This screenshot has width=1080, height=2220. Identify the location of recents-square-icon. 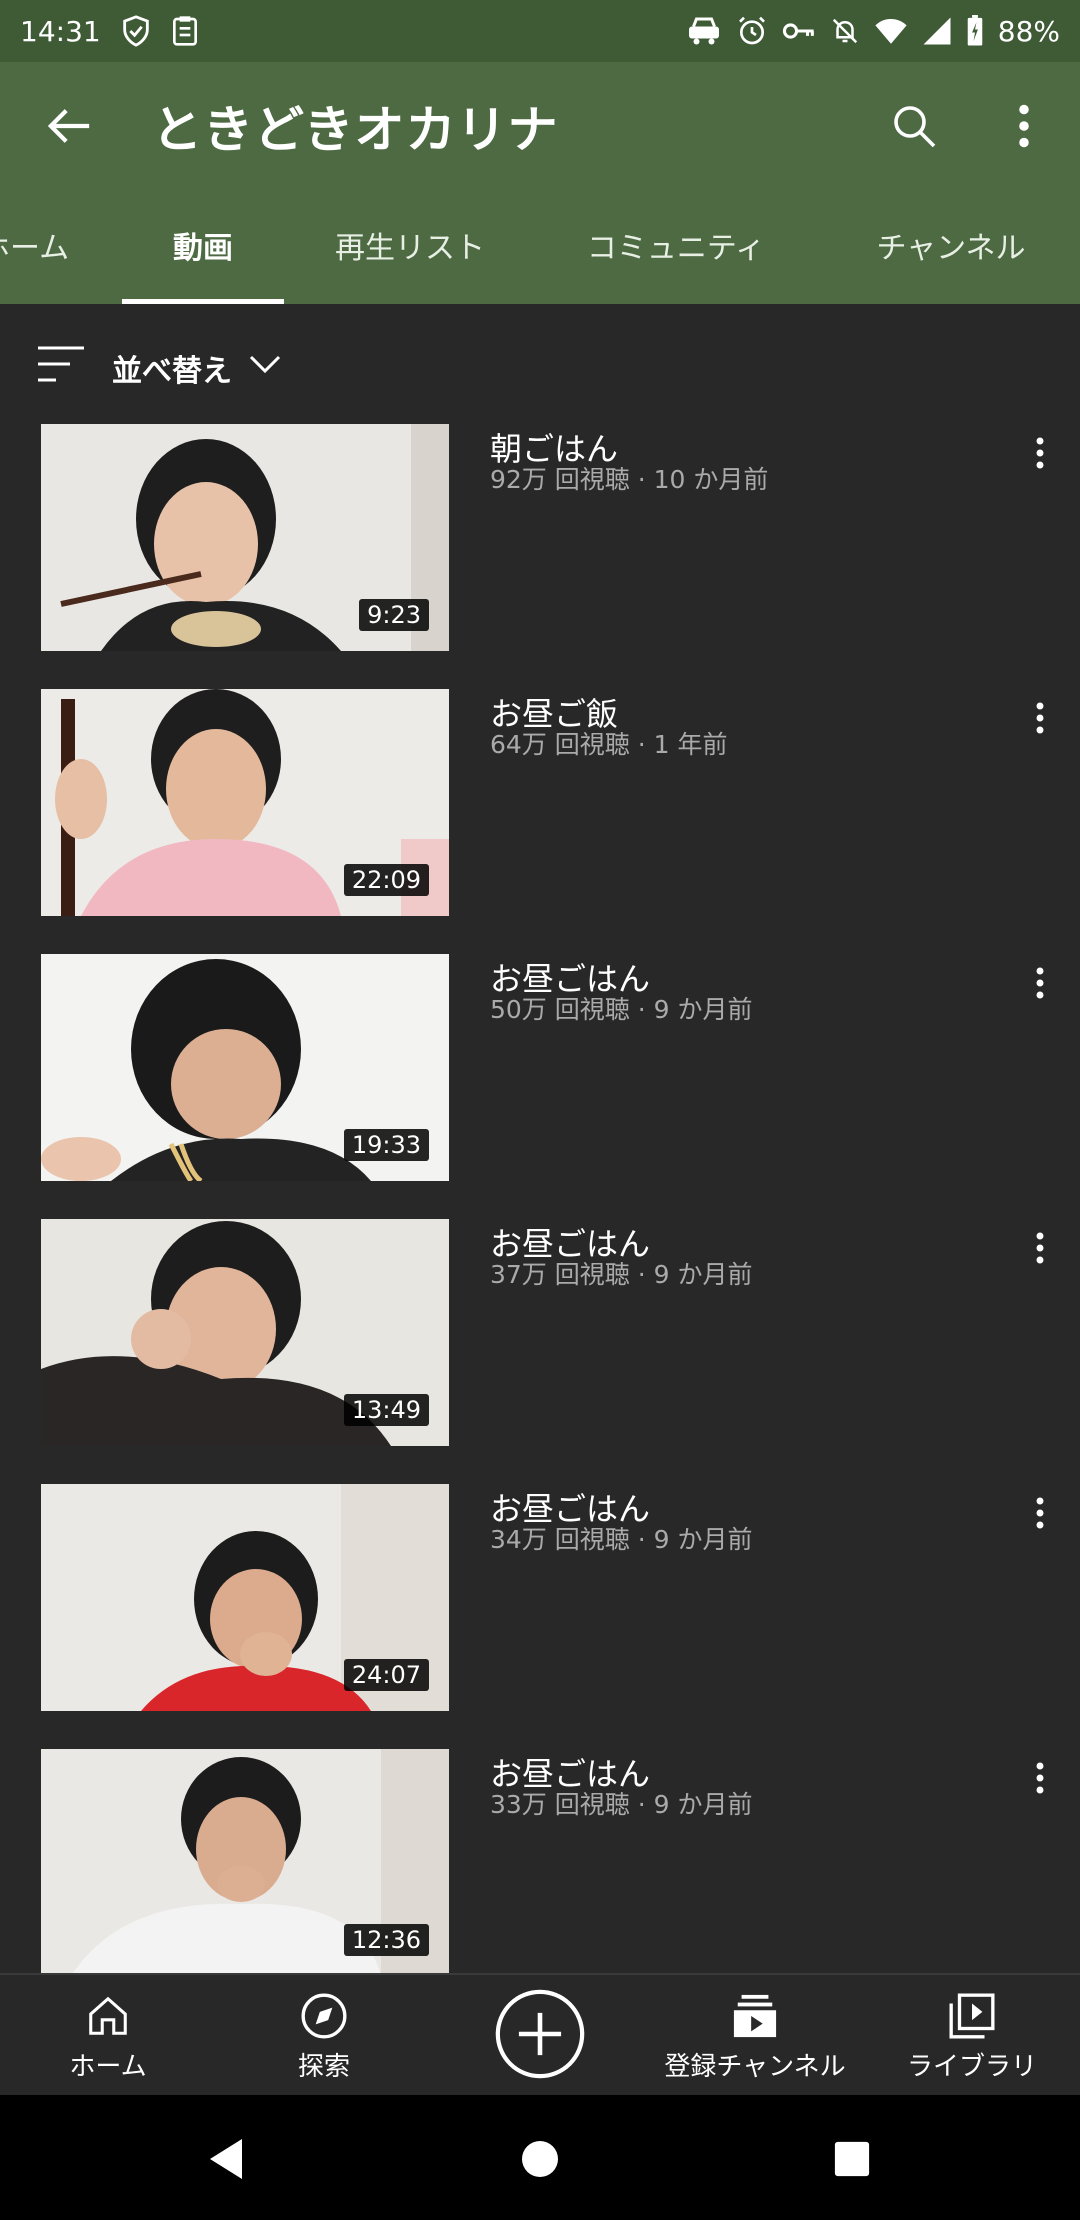
(852, 2159).